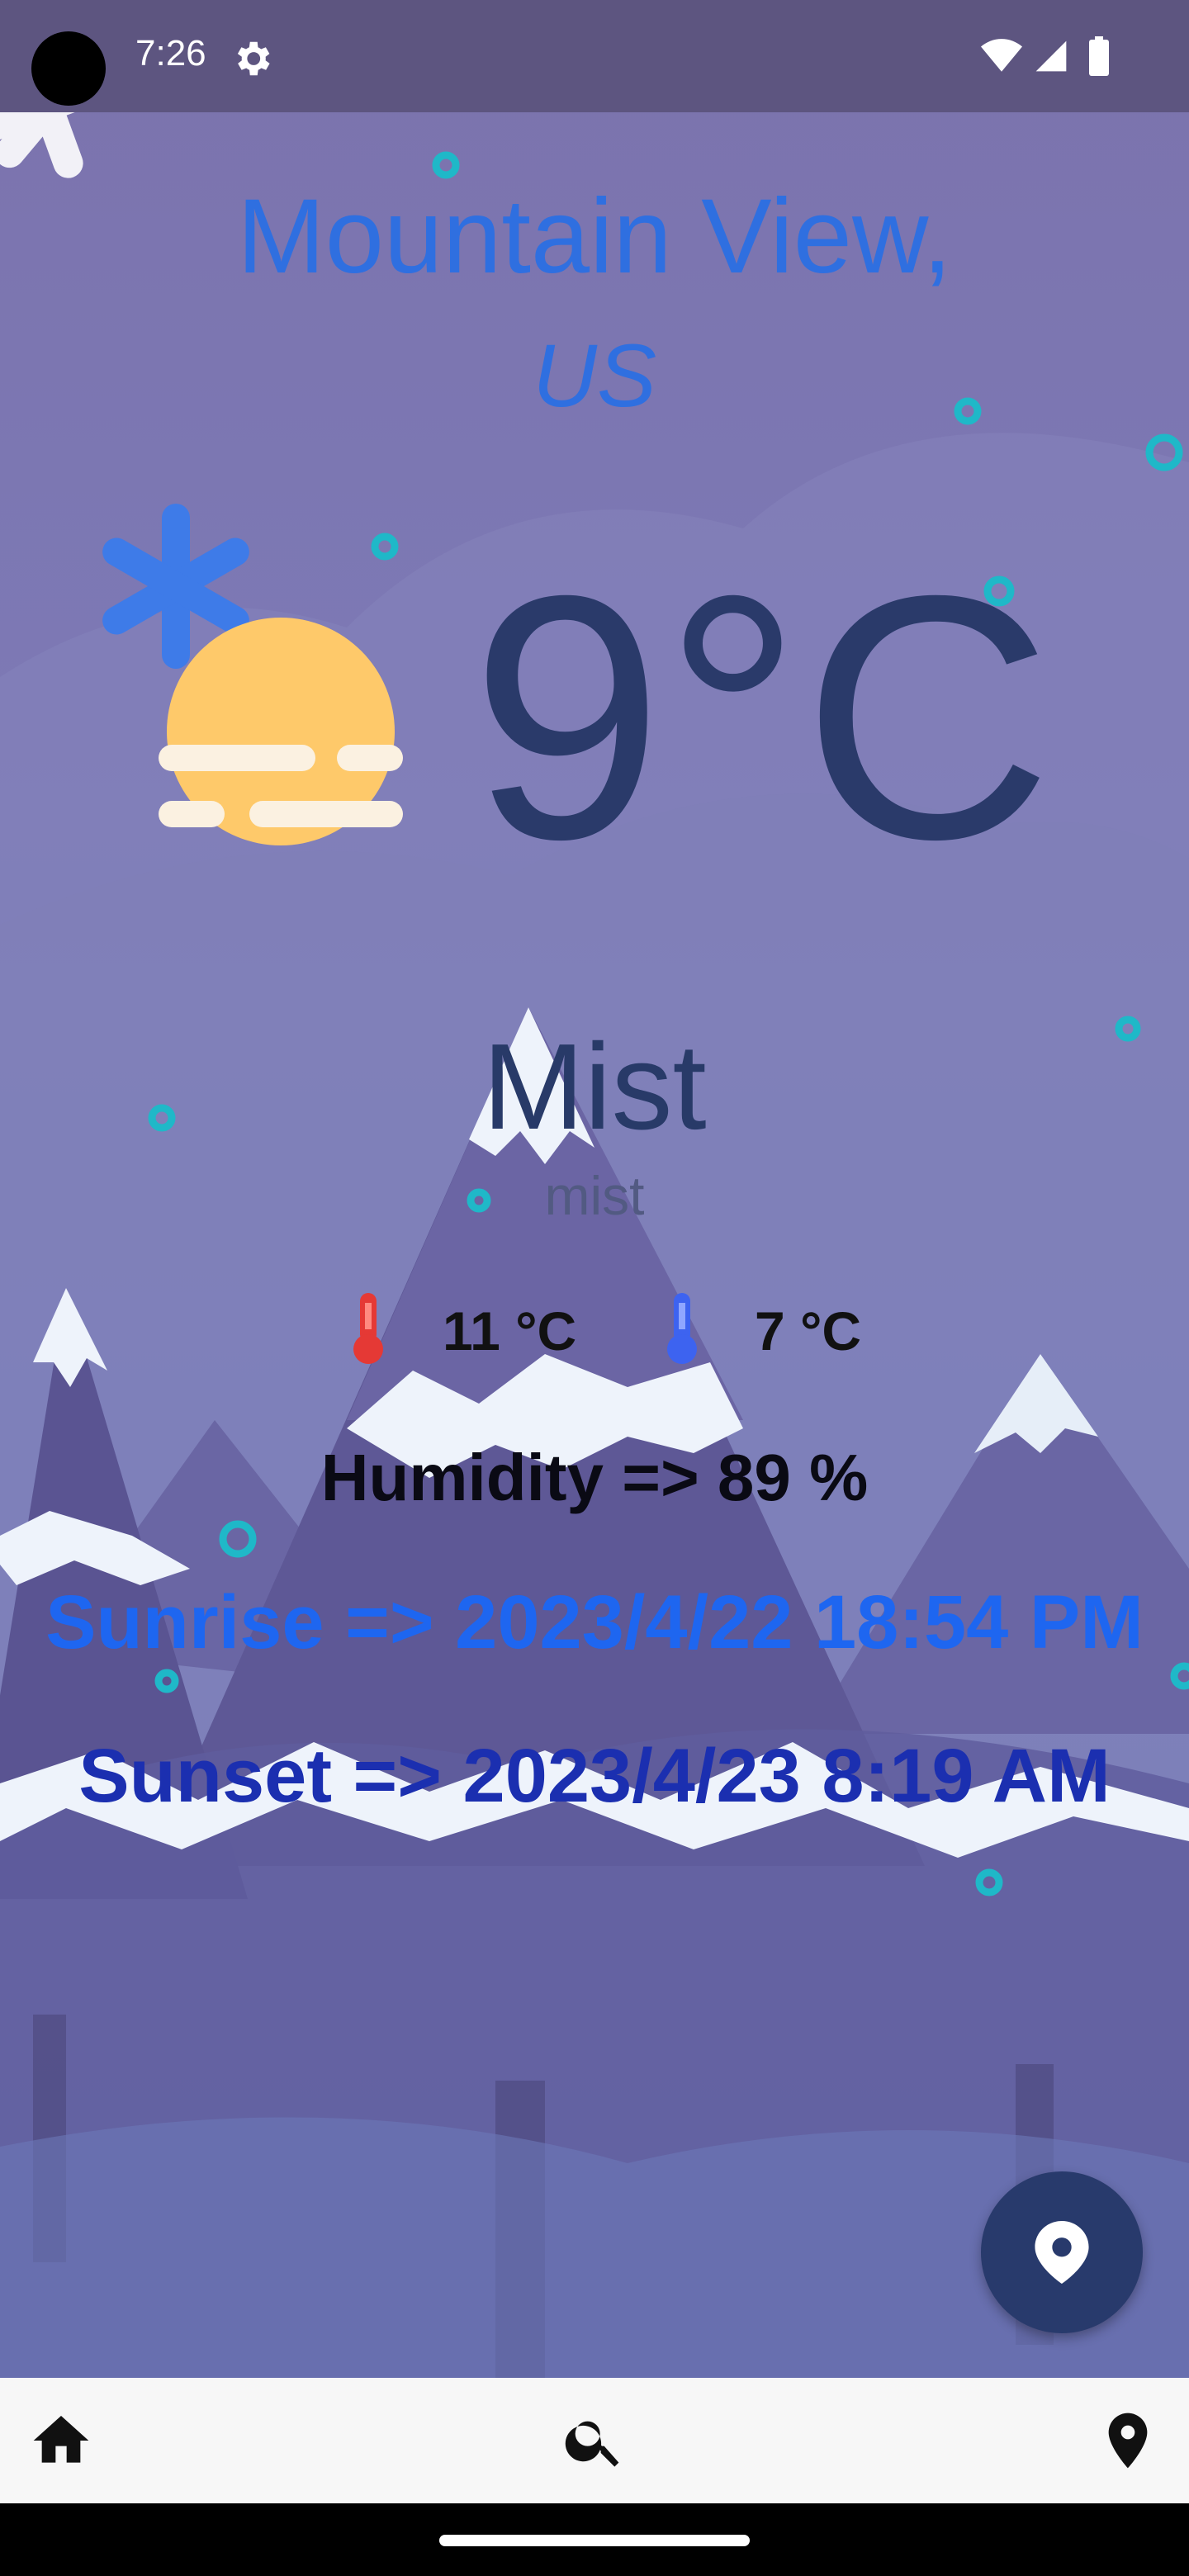 The height and width of the screenshot is (2576, 1189). Describe the element at coordinates (594, 1087) in the screenshot. I see `weather-condition: Mist` at that location.